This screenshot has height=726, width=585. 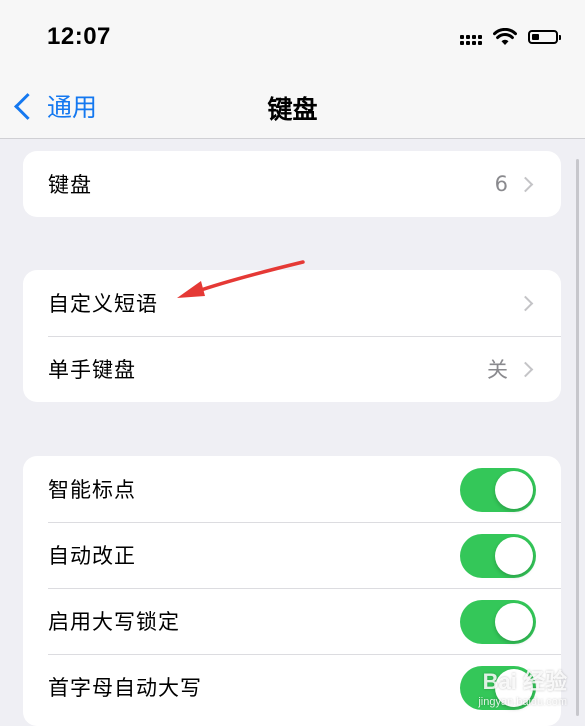 What do you see at coordinates (292, 369) in the screenshot?
I see `row-one-handed-keyboard: 单手键盘 关` at bounding box center [292, 369].